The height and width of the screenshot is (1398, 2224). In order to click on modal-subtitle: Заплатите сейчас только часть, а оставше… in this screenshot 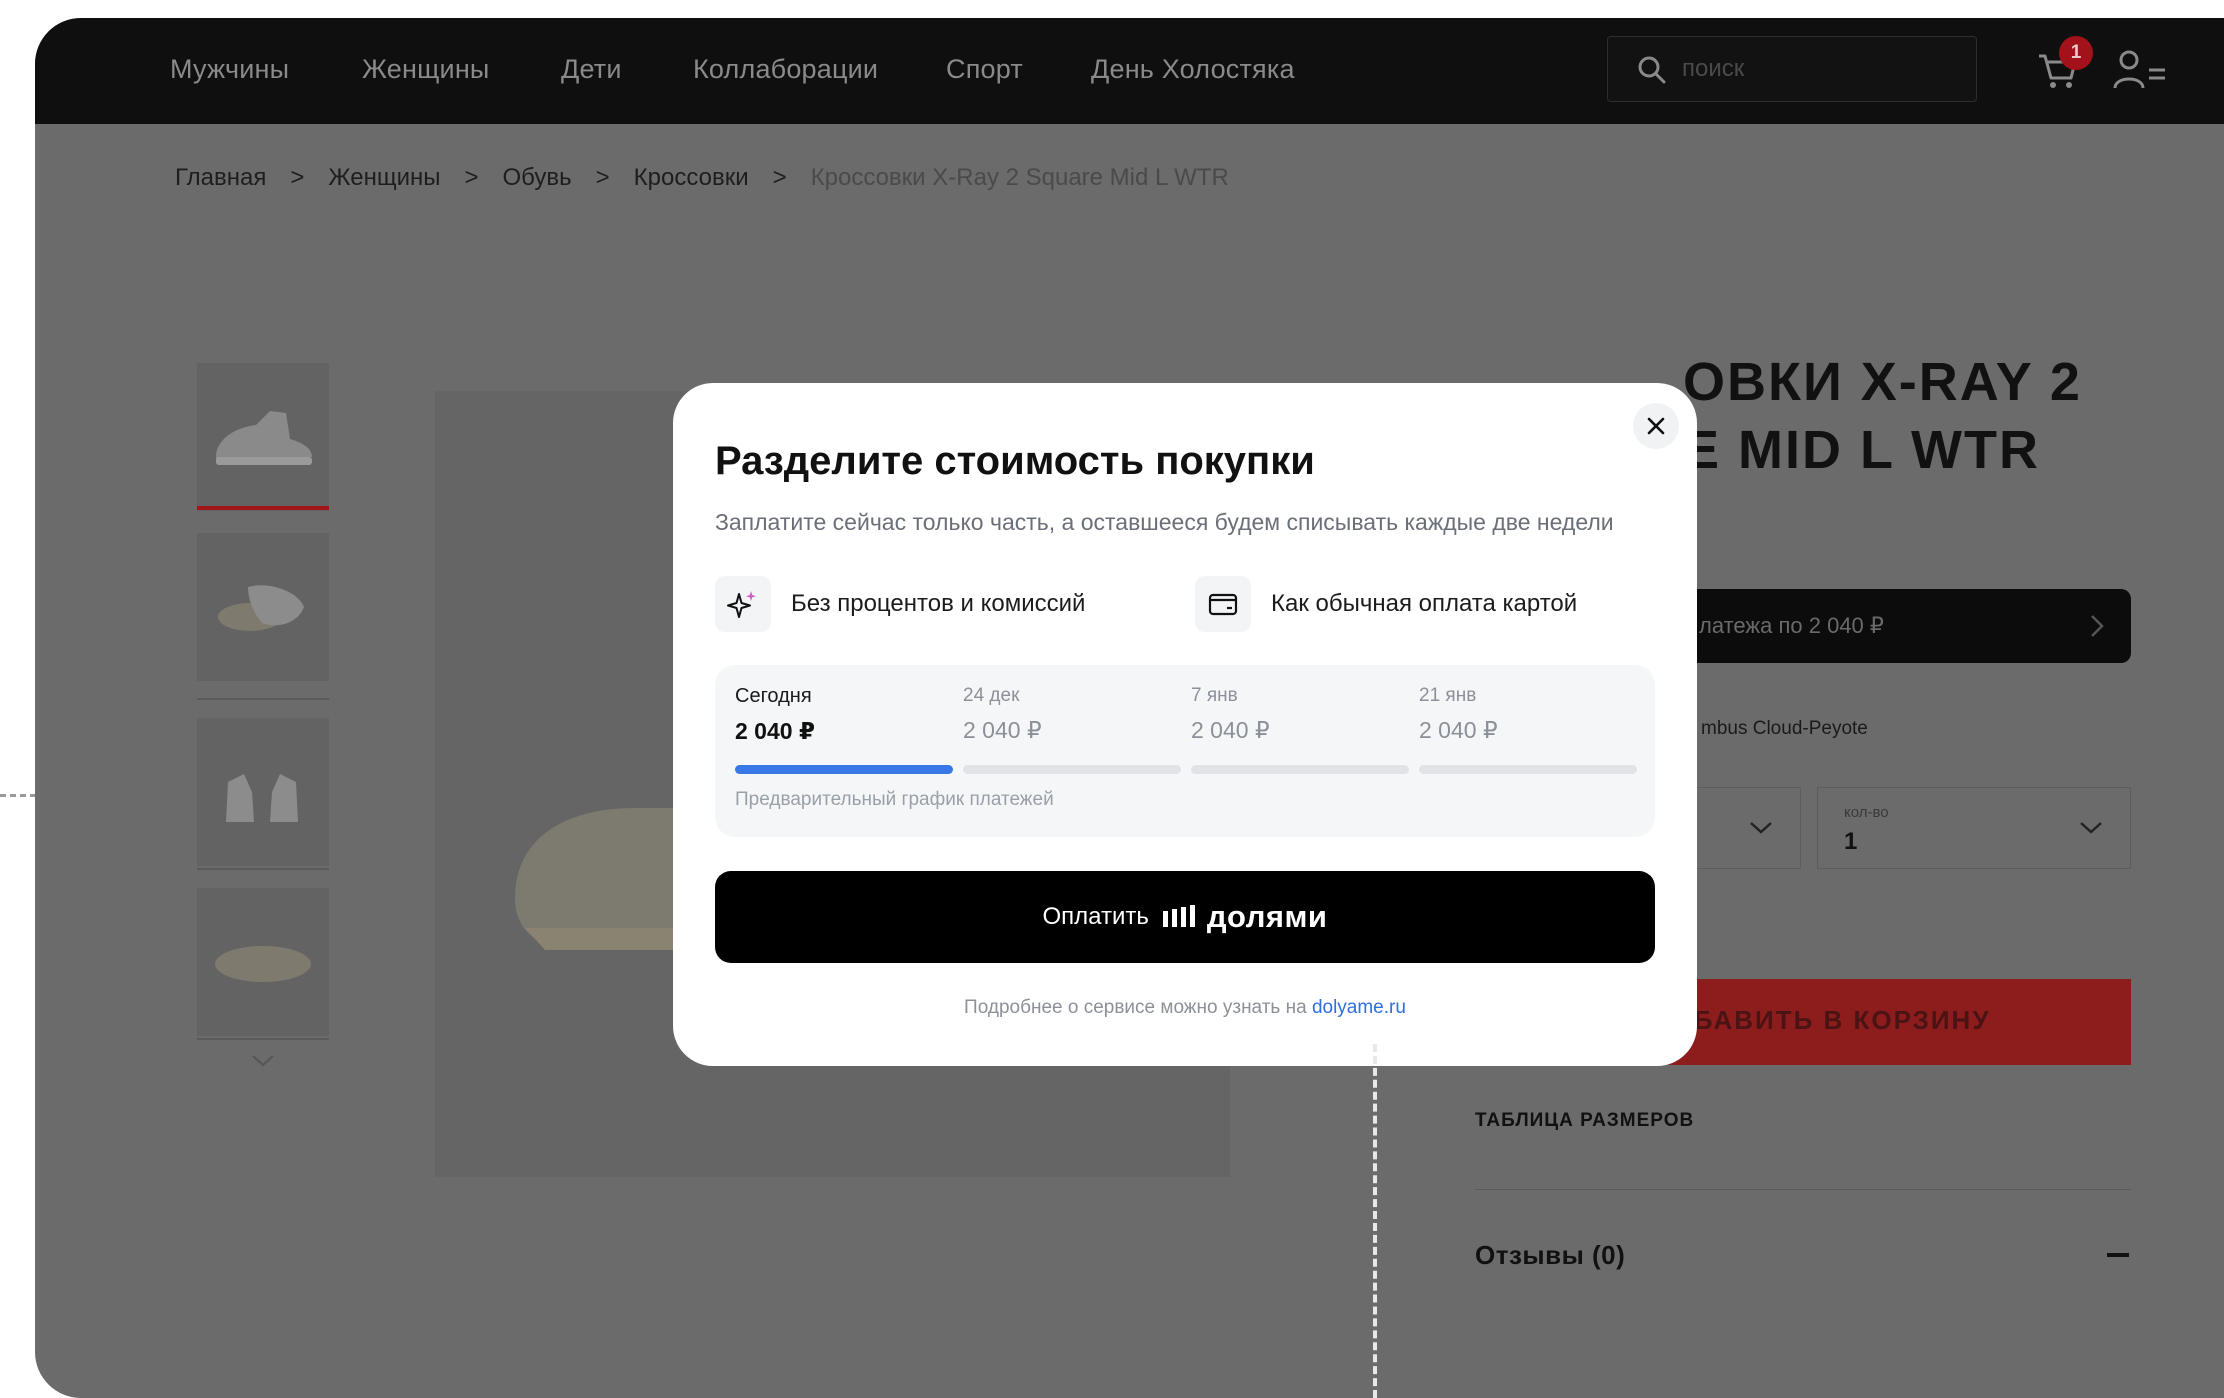, I will do `click(1164, 522)`.